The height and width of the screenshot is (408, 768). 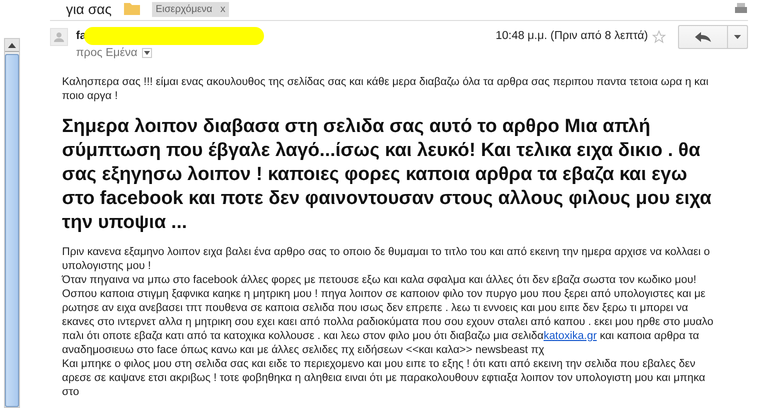 I want to click on star-icon, so click(x=659, y=37).